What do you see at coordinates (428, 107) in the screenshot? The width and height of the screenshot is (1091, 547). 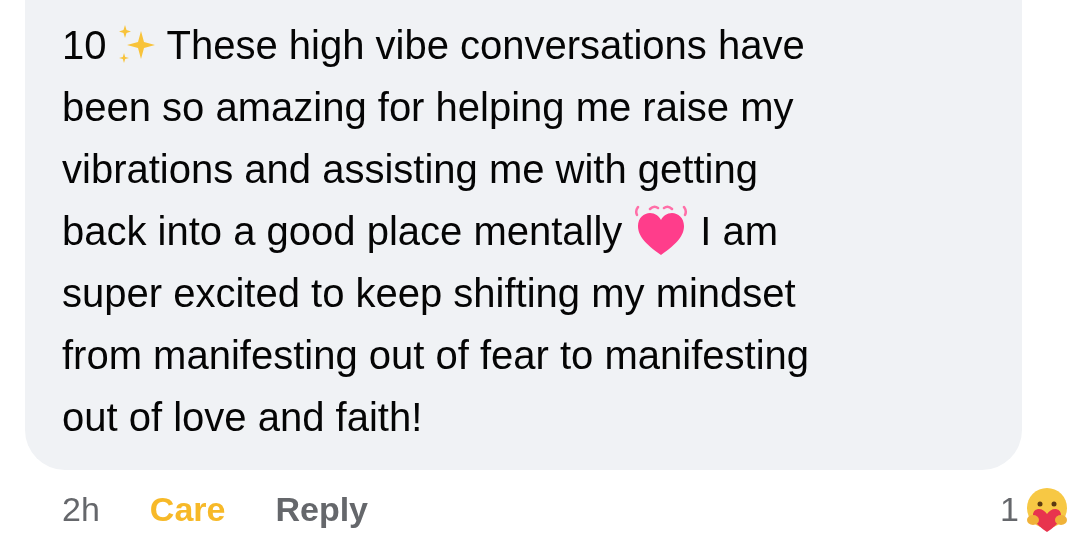 I see `comment-text: been so amazing for helping me raise my` at bounding box center [428, 107].